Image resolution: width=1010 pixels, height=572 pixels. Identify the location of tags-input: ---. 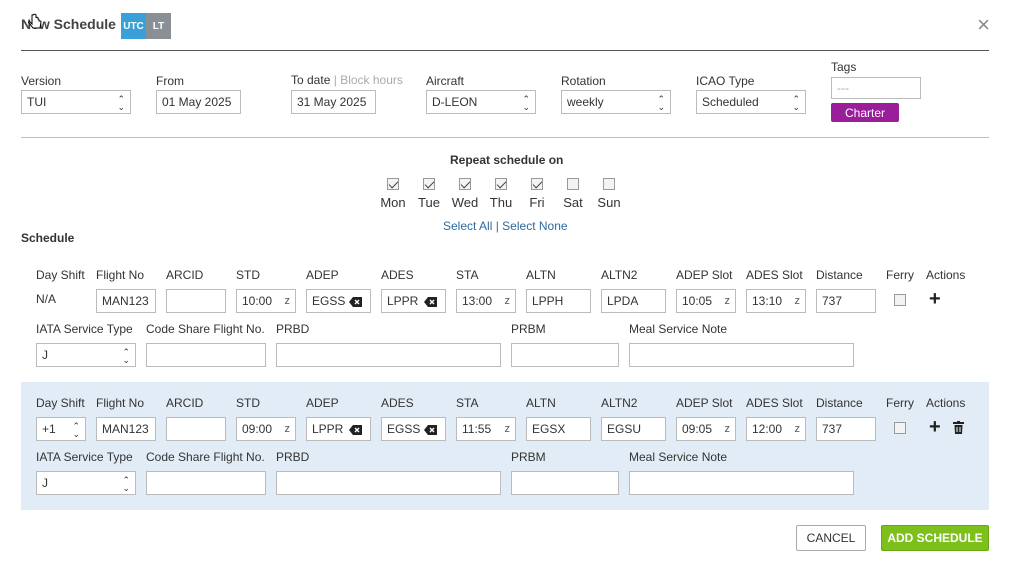
(876, 88).